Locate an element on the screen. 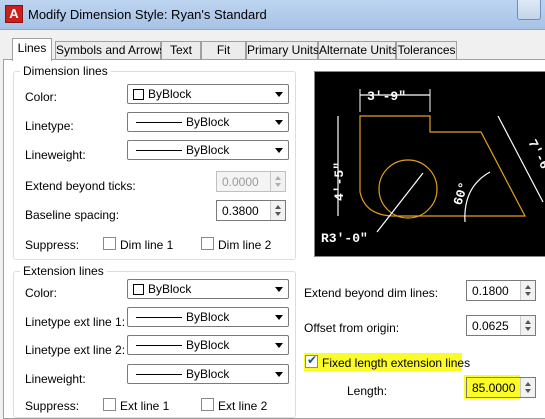 The image size is (545, 419). tab-lines: Lines is located at coordinates (32, 49).